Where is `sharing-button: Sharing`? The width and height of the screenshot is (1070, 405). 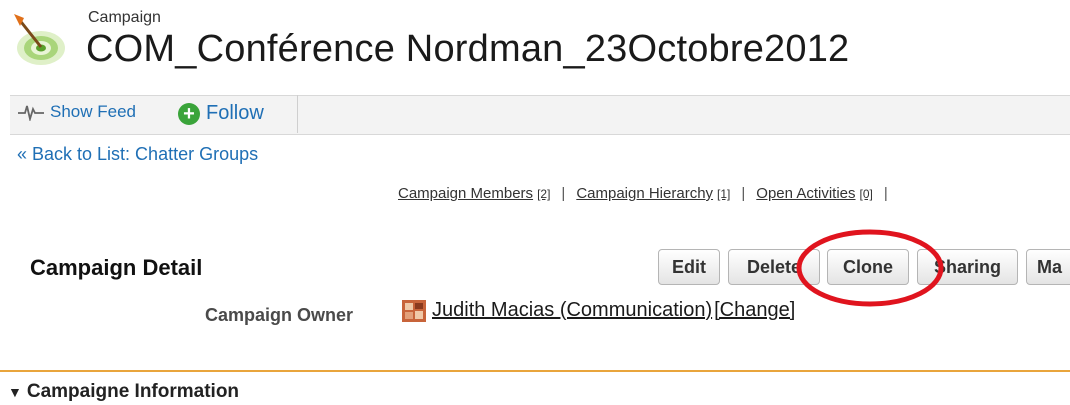
sharing-button: Sharing is located at coordinates (967, 267).